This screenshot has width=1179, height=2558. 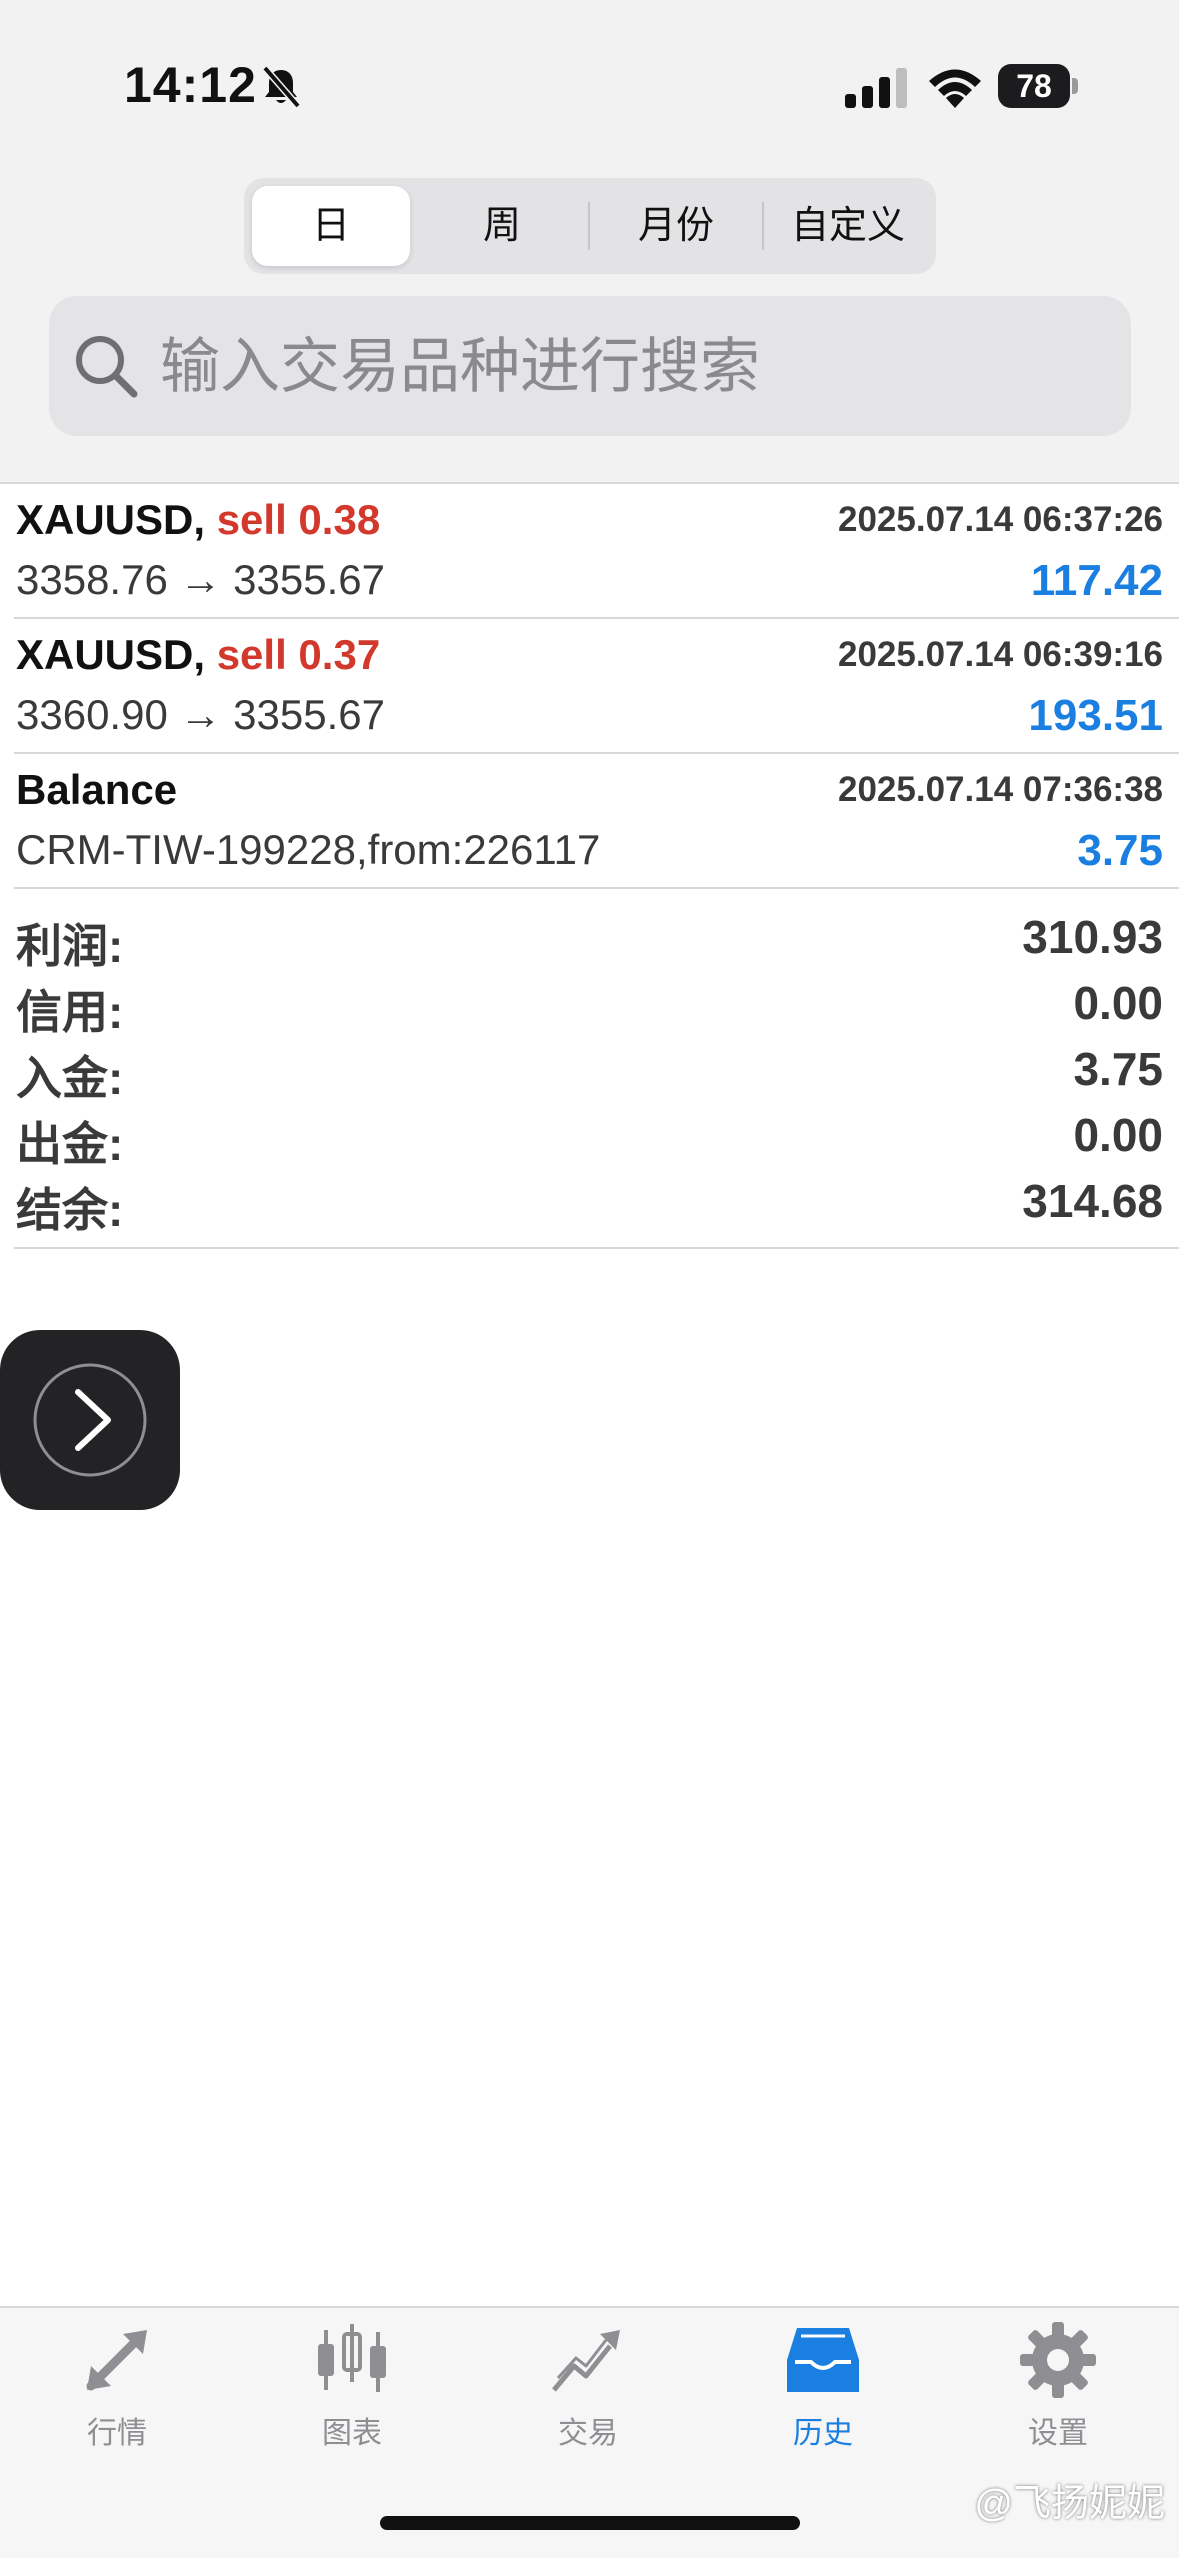 What do you see at coordinates (70, 1210) in the screenshot?
I see `summary-balance-label: 结余:` at bounding box center [70, 1210].